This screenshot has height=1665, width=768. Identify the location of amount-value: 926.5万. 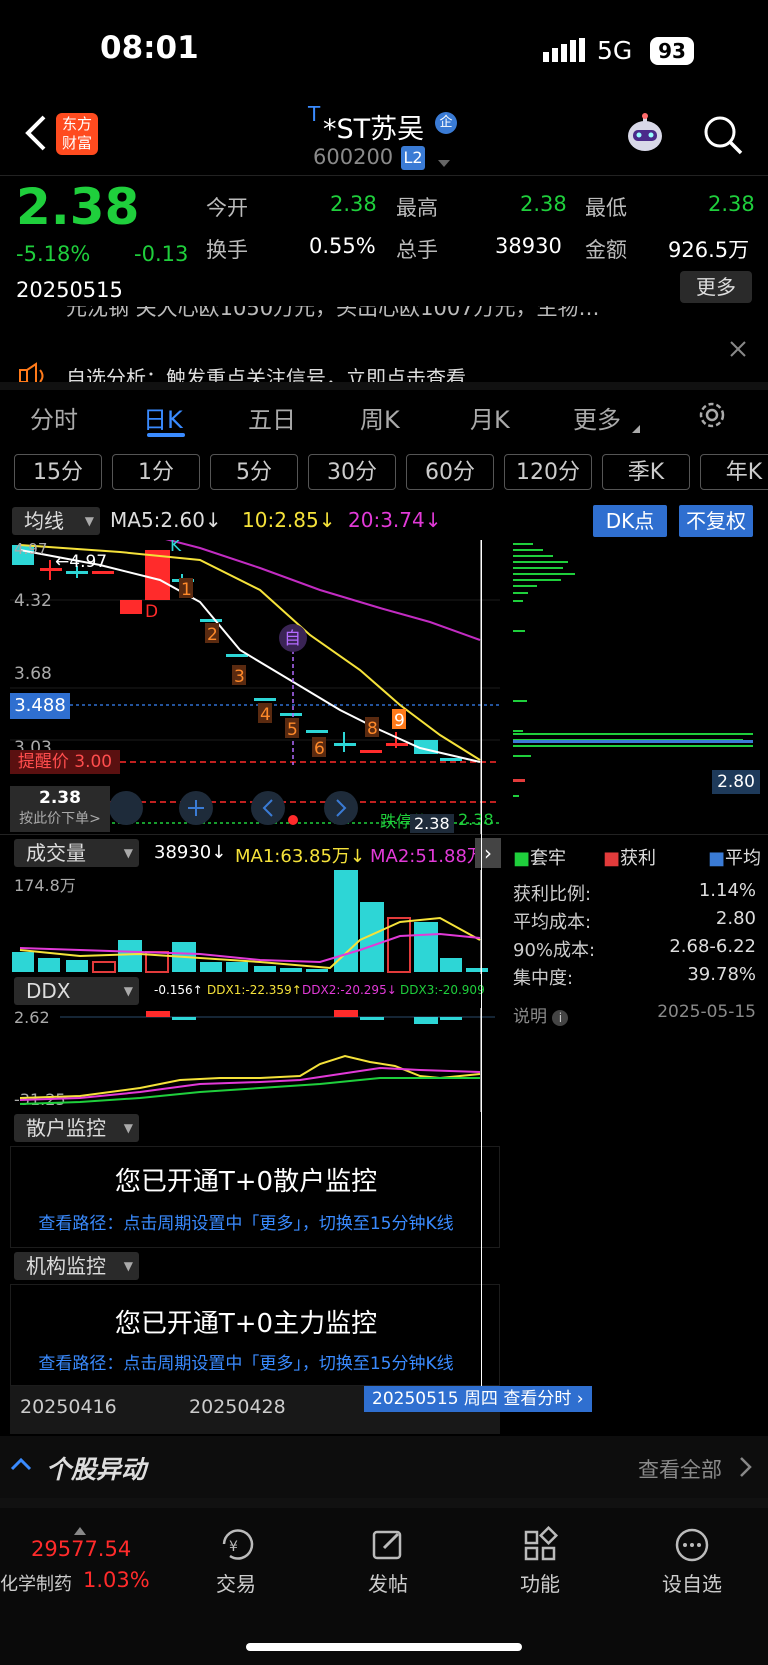
(709, 250).